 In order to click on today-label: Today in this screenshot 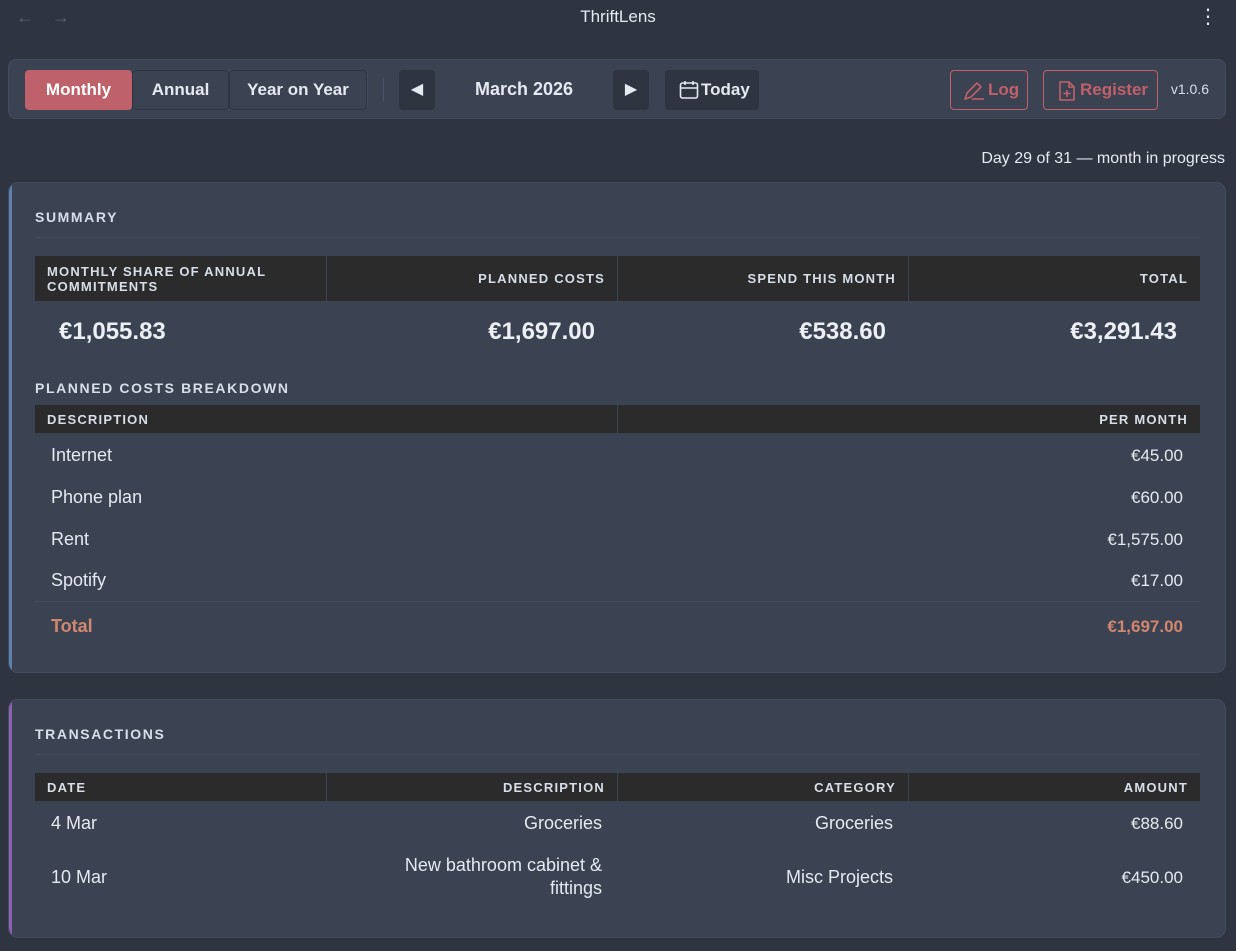, I will do `click(725, 89)`.